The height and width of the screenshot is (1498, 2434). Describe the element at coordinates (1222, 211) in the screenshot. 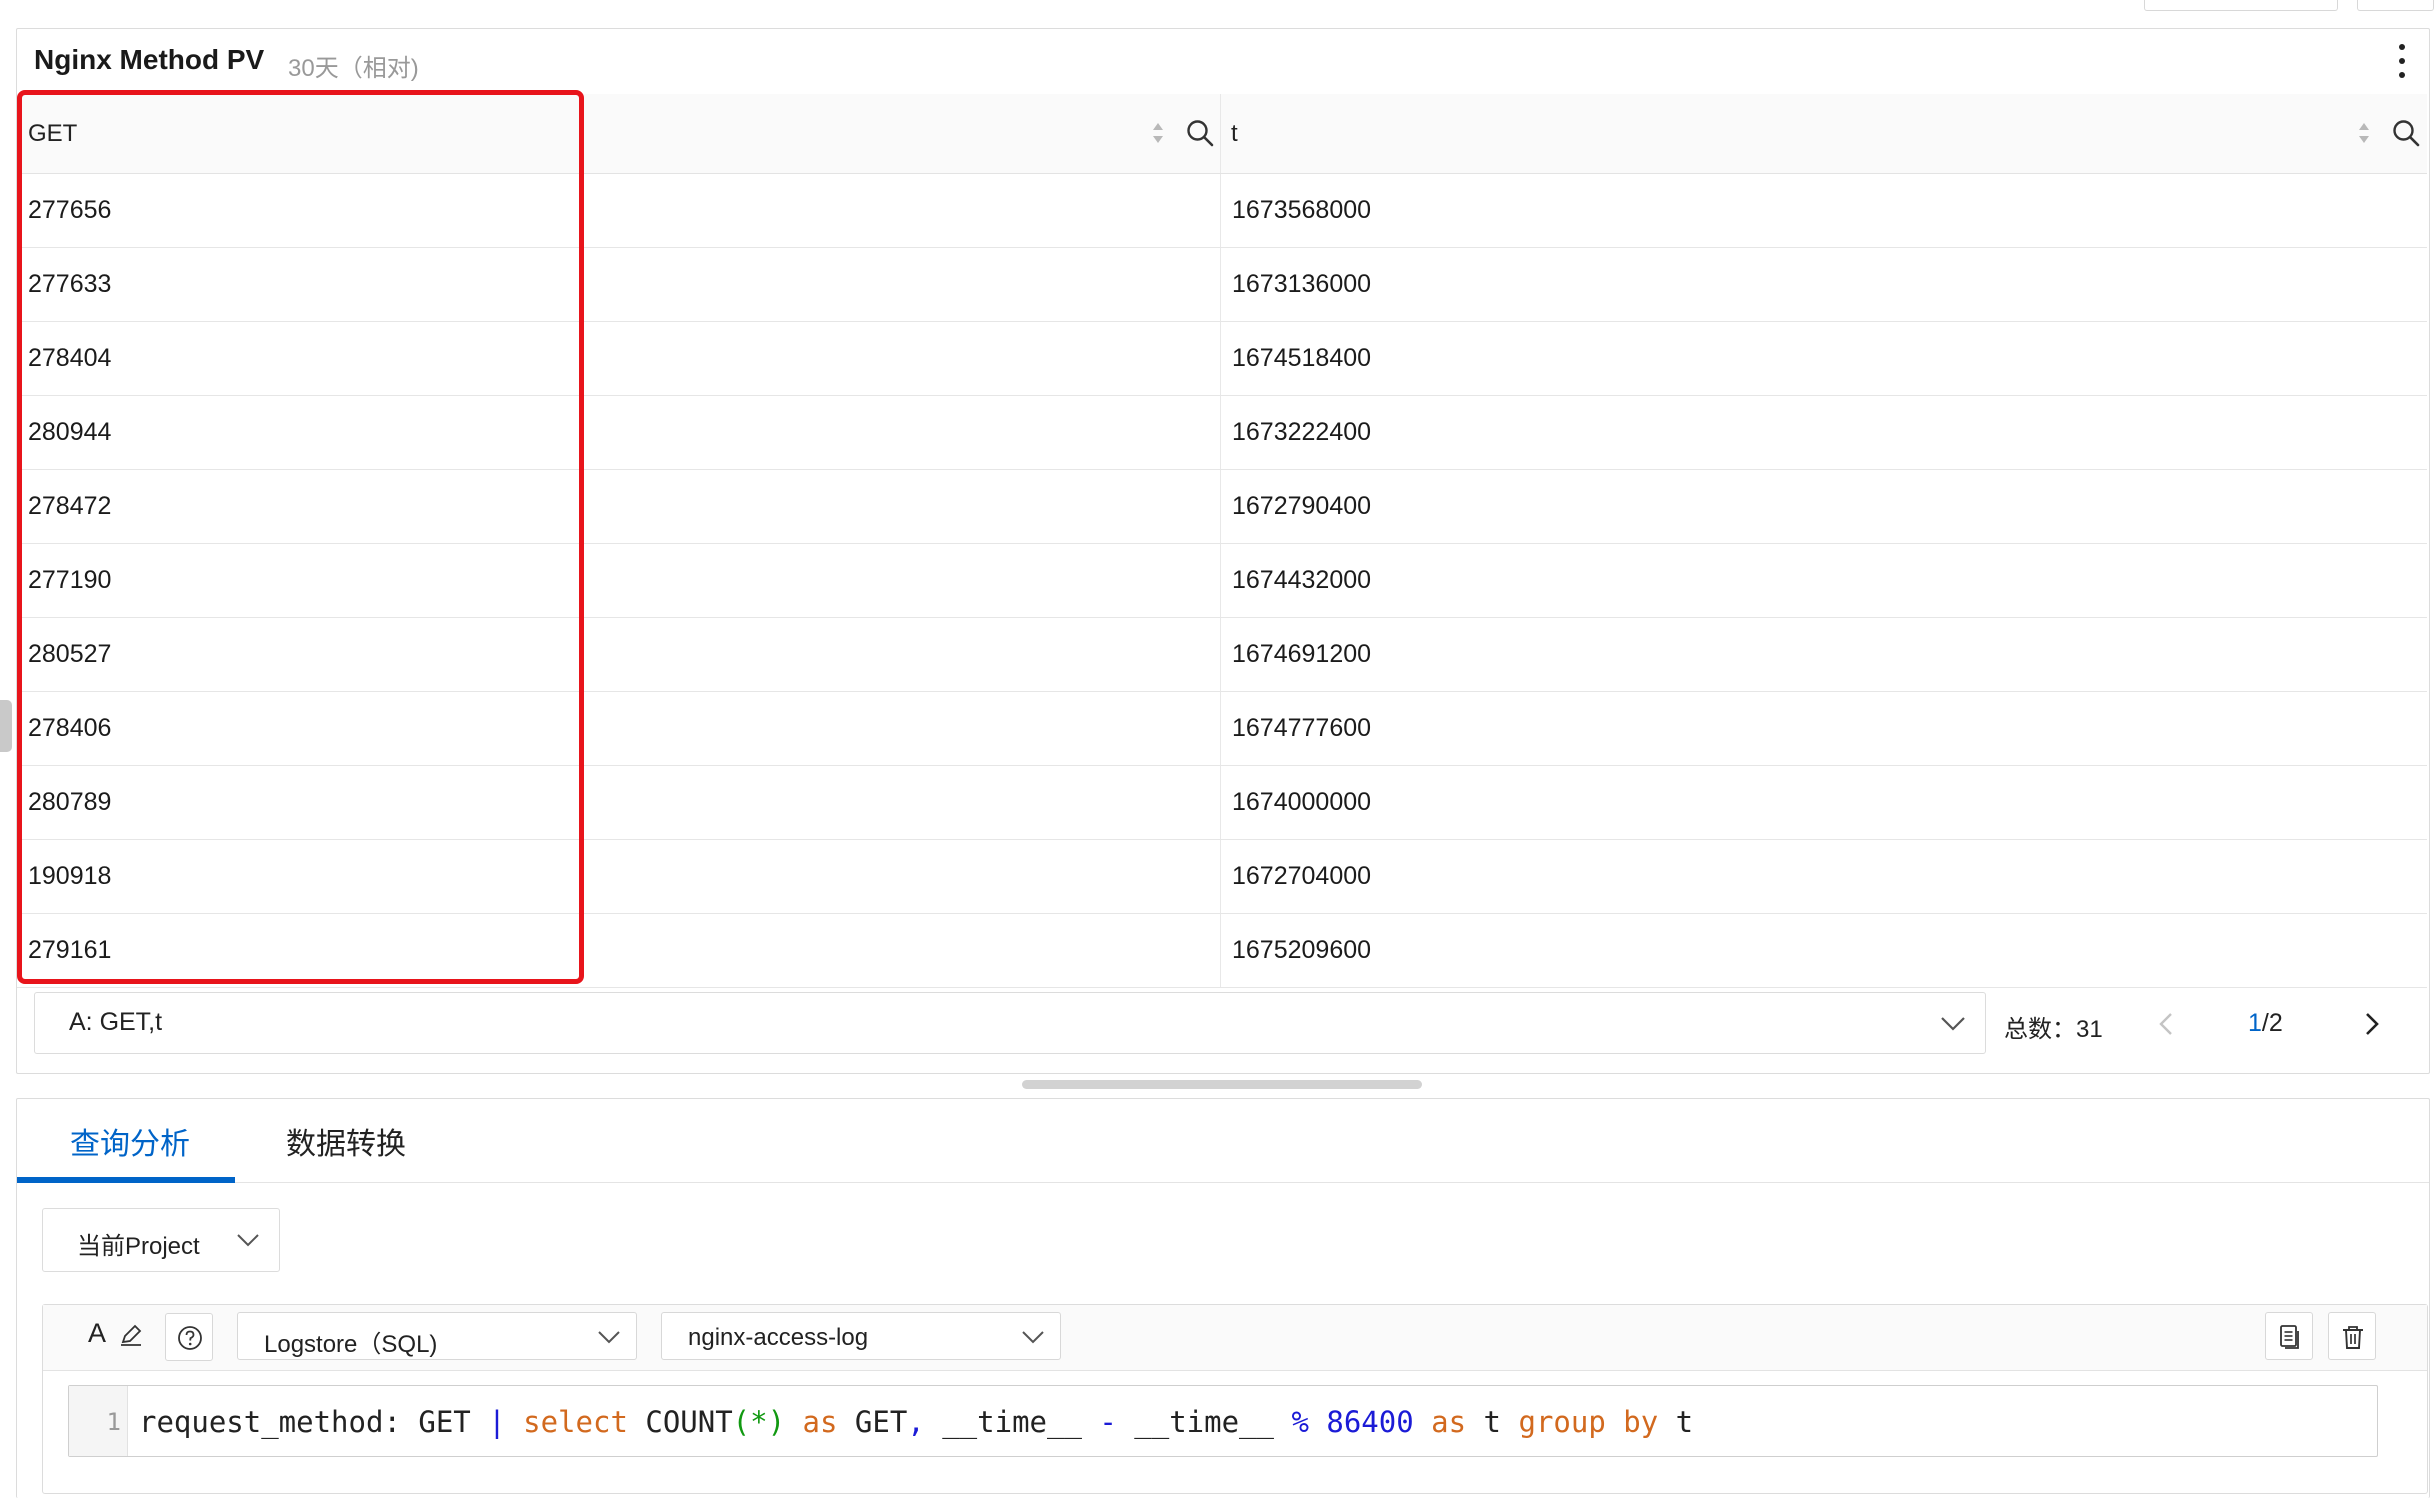

I see `table-row: 277656 1673568000` at that location.